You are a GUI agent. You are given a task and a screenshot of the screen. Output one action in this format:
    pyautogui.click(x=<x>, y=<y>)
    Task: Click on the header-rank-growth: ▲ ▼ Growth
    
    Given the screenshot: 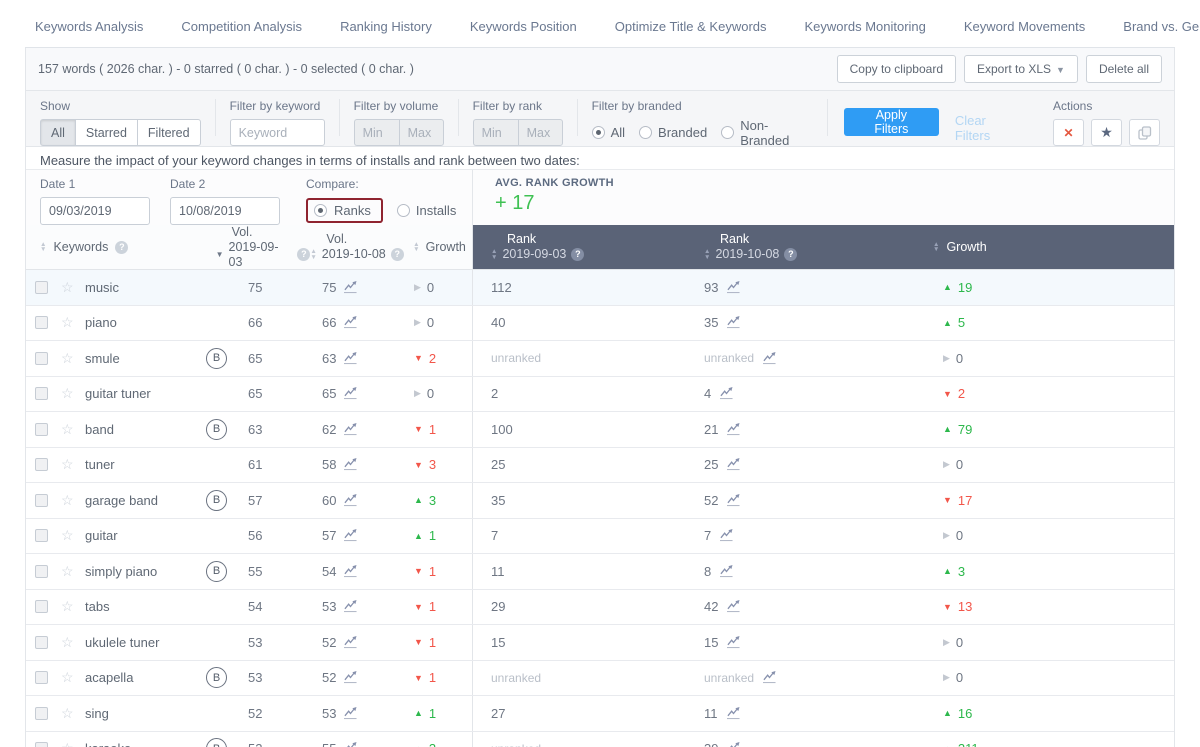 What is the action you would take?
    pyautogui.click(x=1043, y=247)
    